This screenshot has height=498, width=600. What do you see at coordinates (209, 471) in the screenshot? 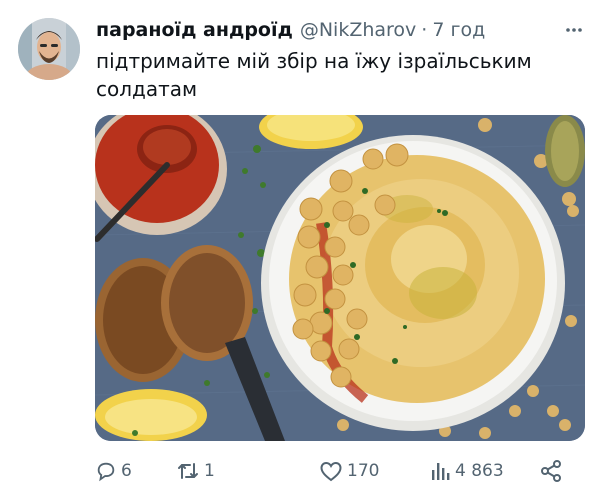
I see `repost-count: 1` at bounding box center [209, 471].